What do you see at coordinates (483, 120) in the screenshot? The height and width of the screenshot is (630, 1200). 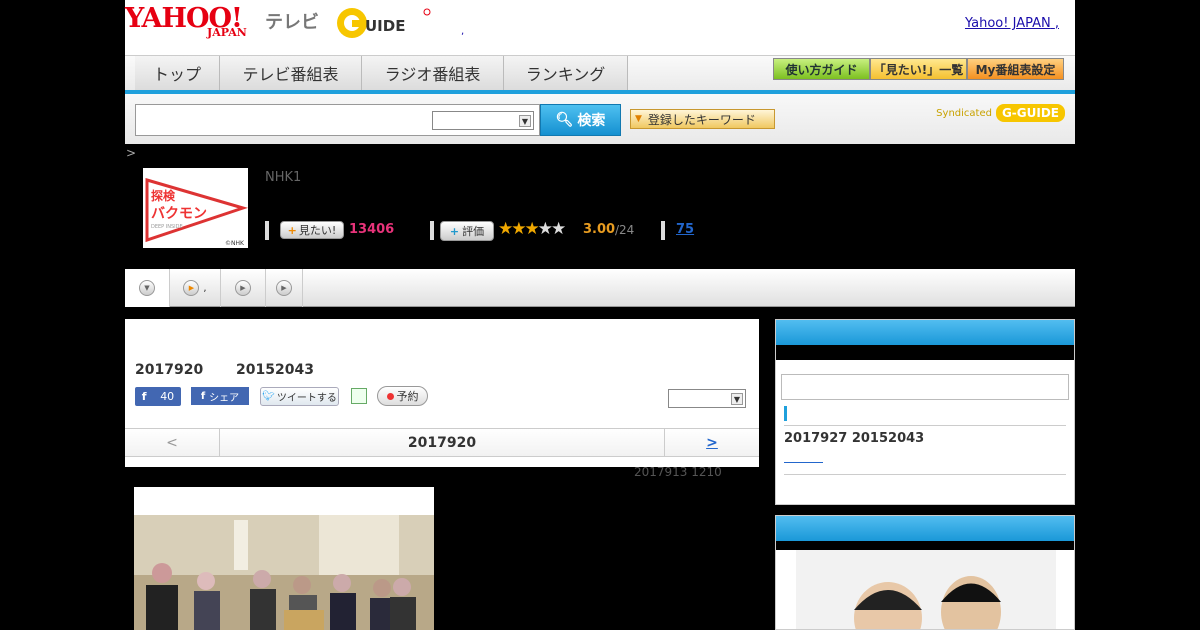 I see `search-category-select: ▼` at bounding box center [483, 120].